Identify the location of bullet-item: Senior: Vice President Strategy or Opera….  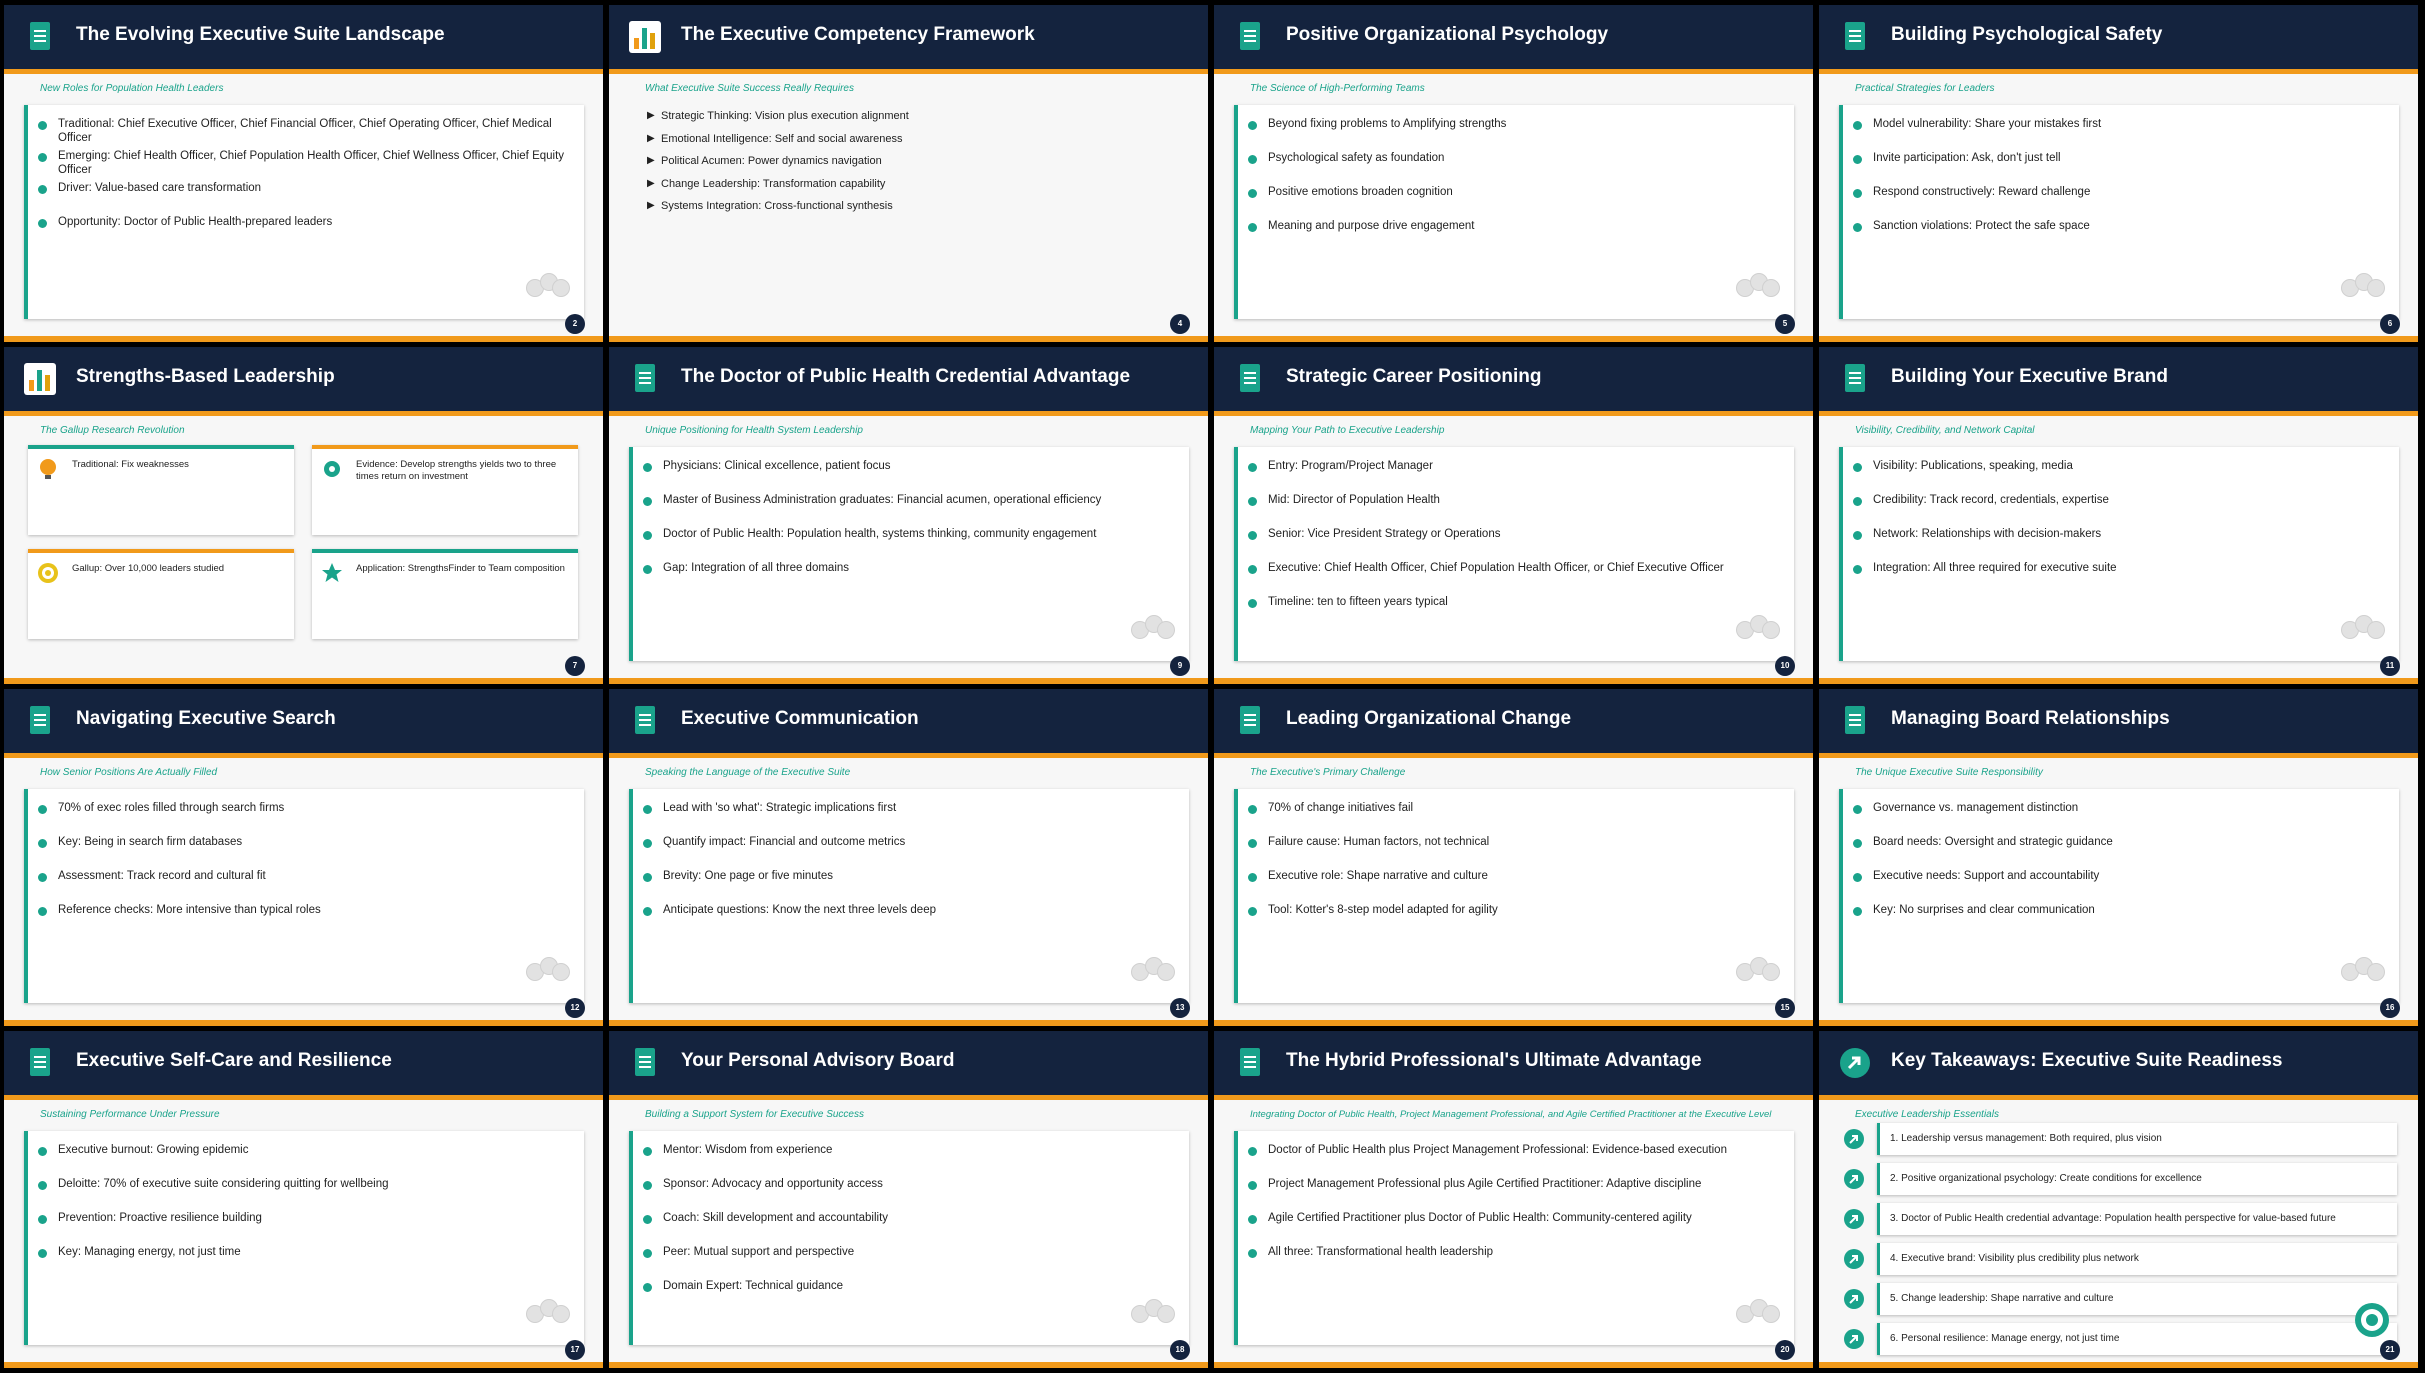
(1516, 534).